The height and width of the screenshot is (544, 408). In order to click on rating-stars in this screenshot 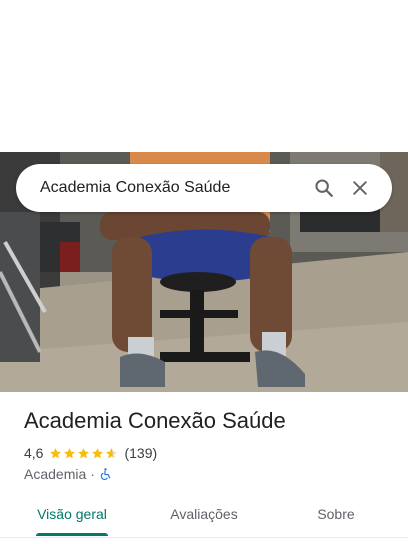, I will do `click(84, 453)`.